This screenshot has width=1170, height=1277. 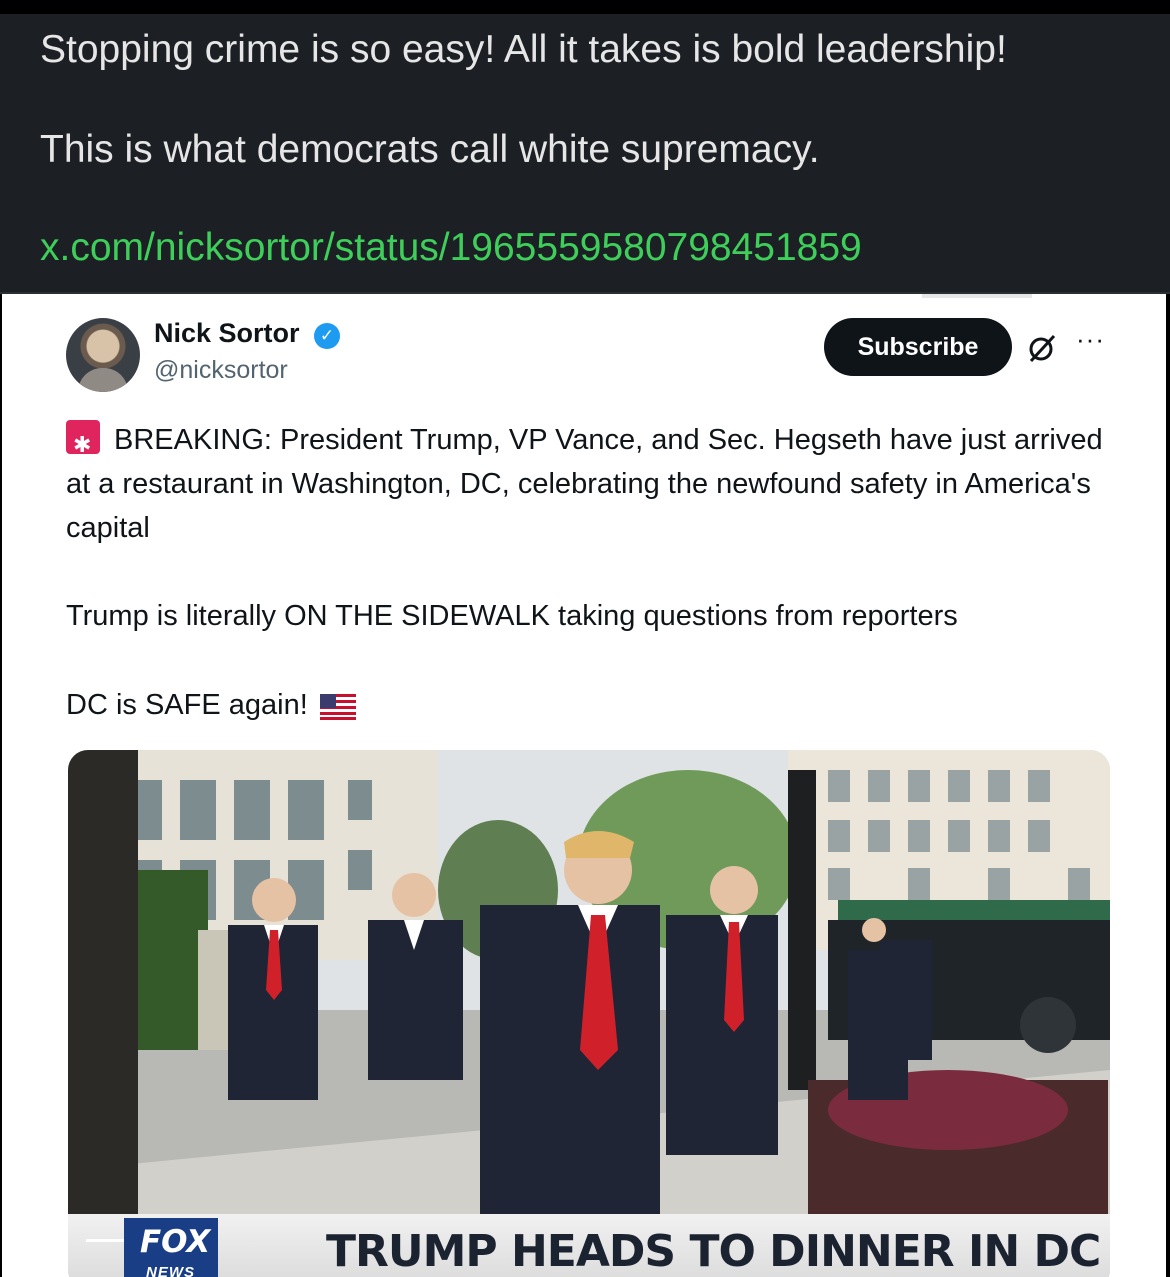 I want to click on tweet-paragraph-3: DC is SAFE again!, so click(x=211, y=705).